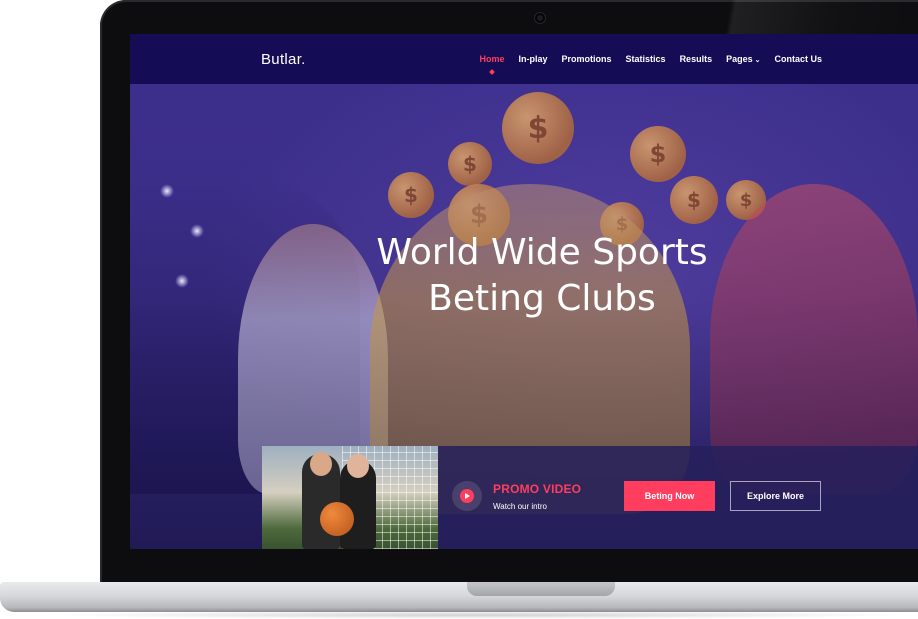 The height and width of the screenshot is (619, 918). I want to click on nav-item-pages-label: Pages, so click(739, 59).